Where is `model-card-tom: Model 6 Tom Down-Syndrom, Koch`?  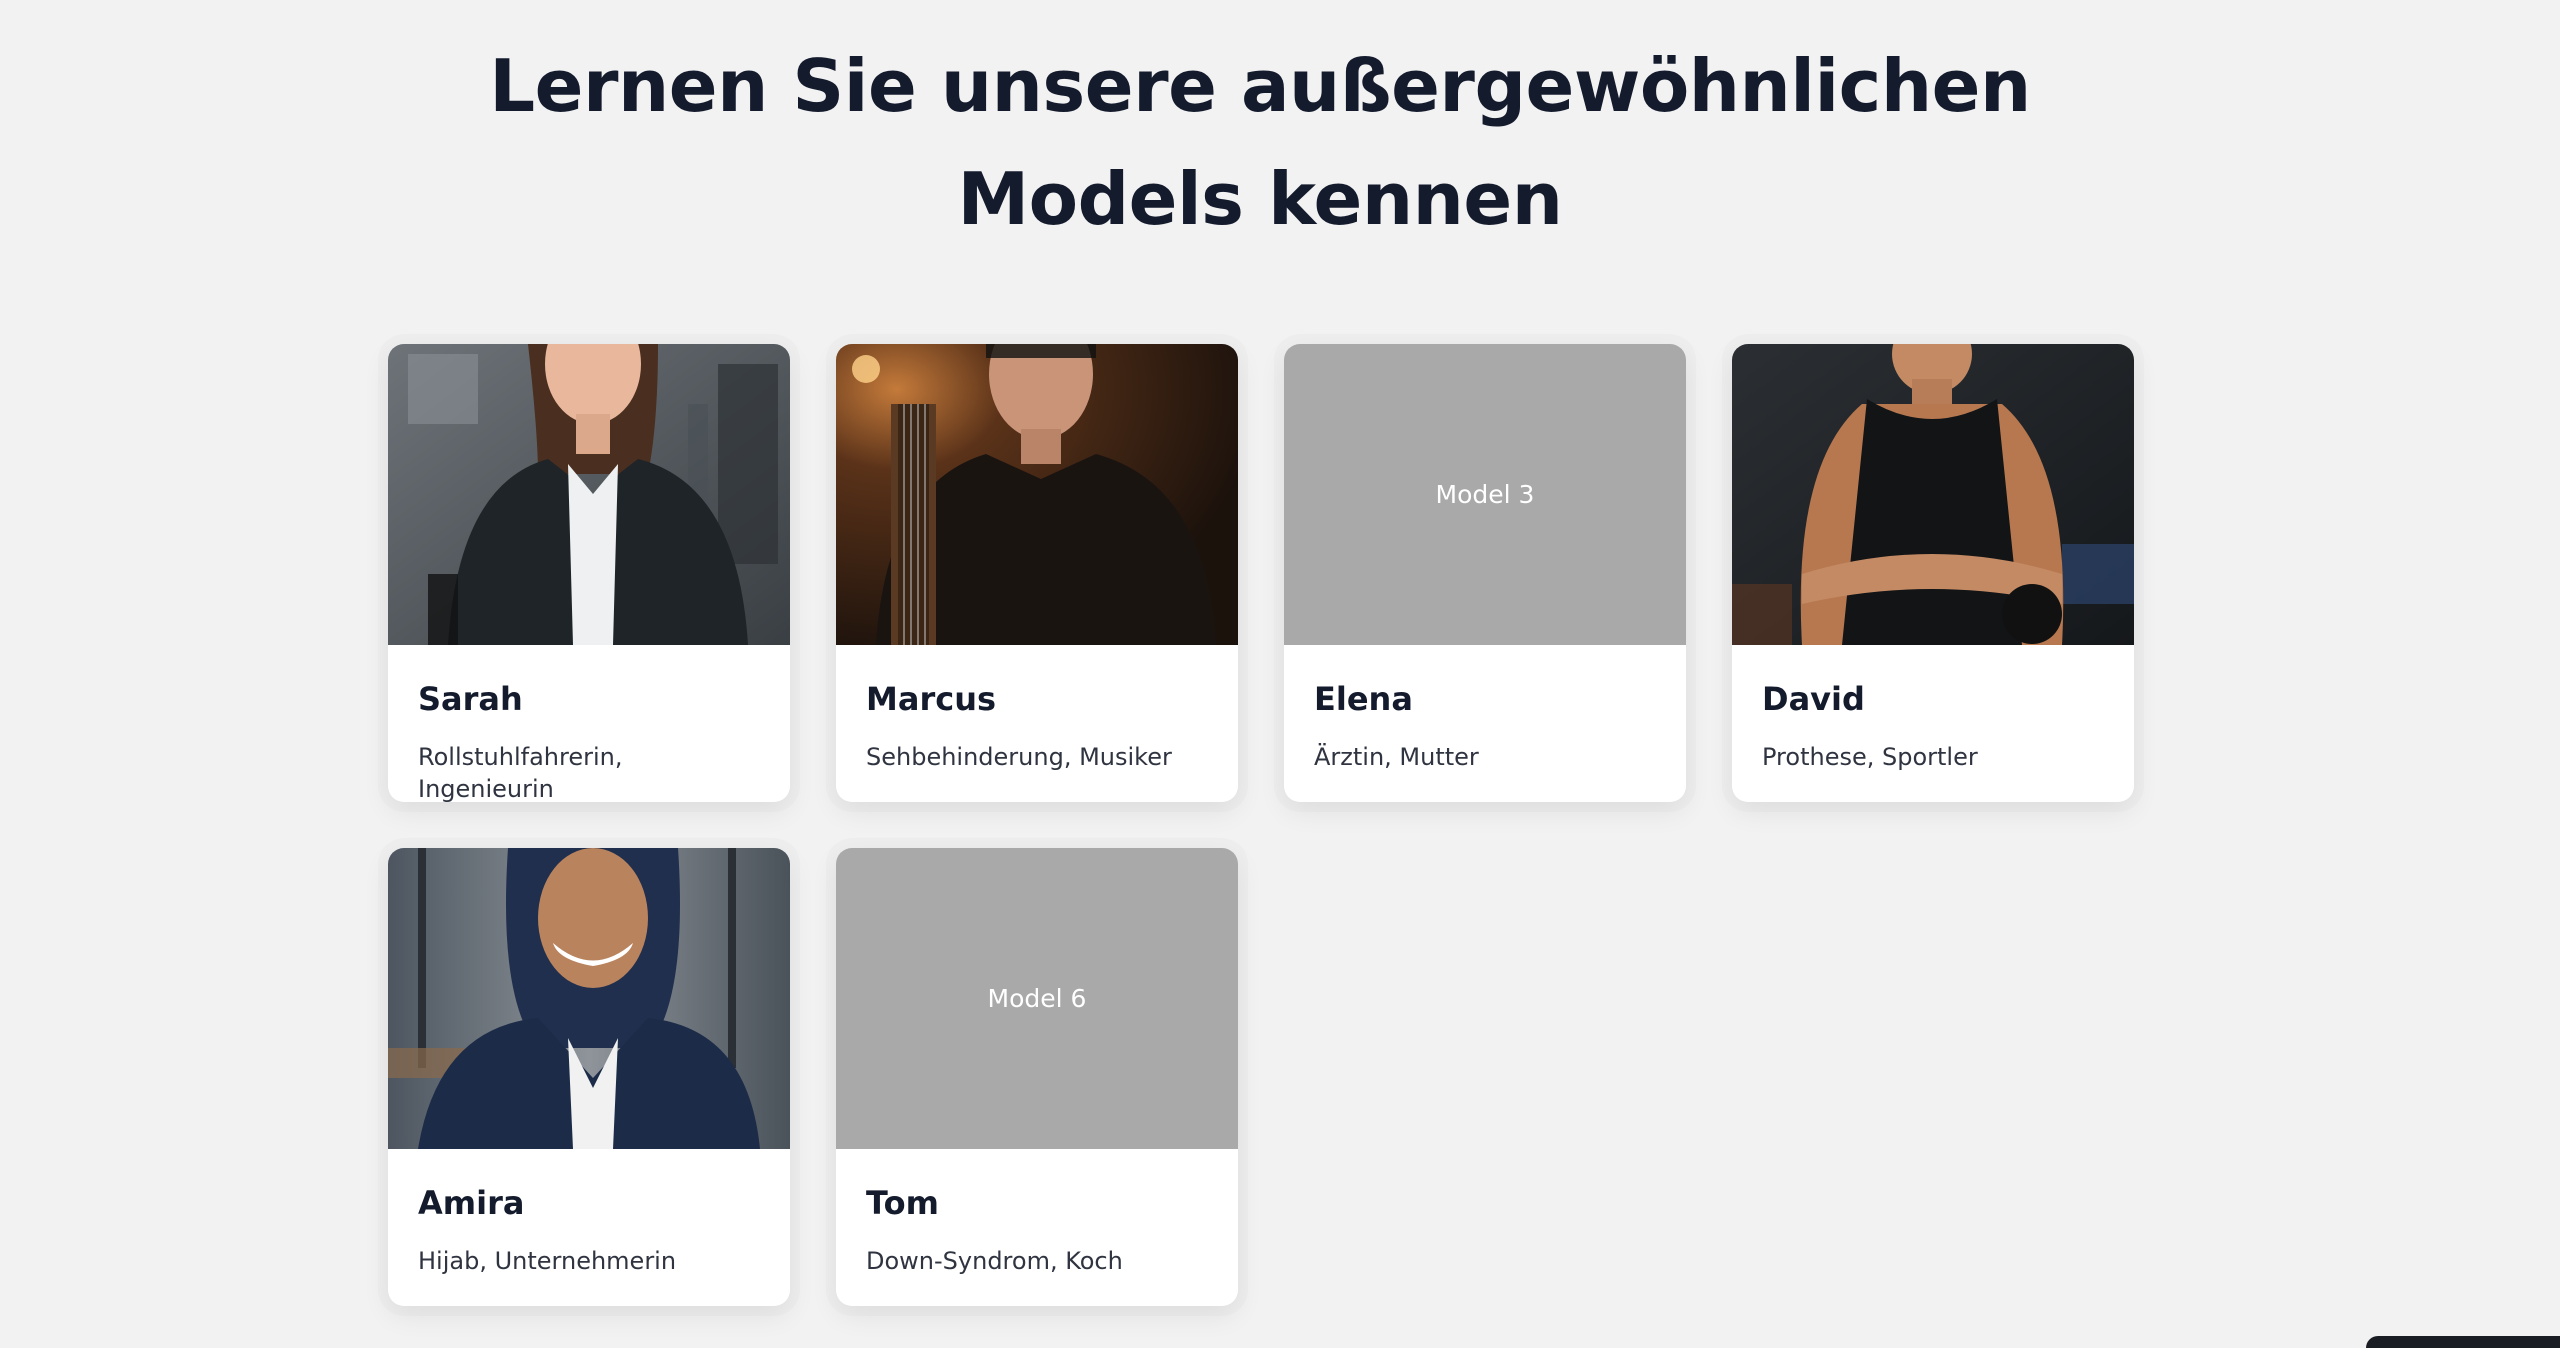 model-card-tom: Model 6 Tom Down-Syndrom, Koch is located at coordinates (1037, 1077).